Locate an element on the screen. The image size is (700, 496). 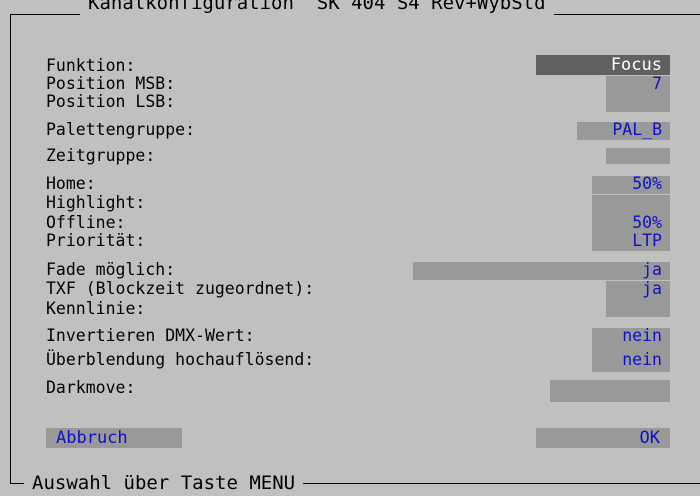
field-bar-zeitgruppe is located at coordinates (638, 156).